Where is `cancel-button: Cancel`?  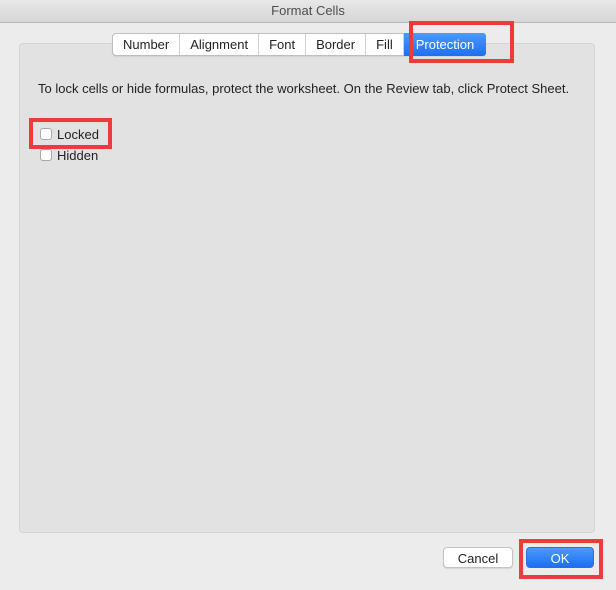
cancel-button: Cancel is located at coordinates (478, 557).